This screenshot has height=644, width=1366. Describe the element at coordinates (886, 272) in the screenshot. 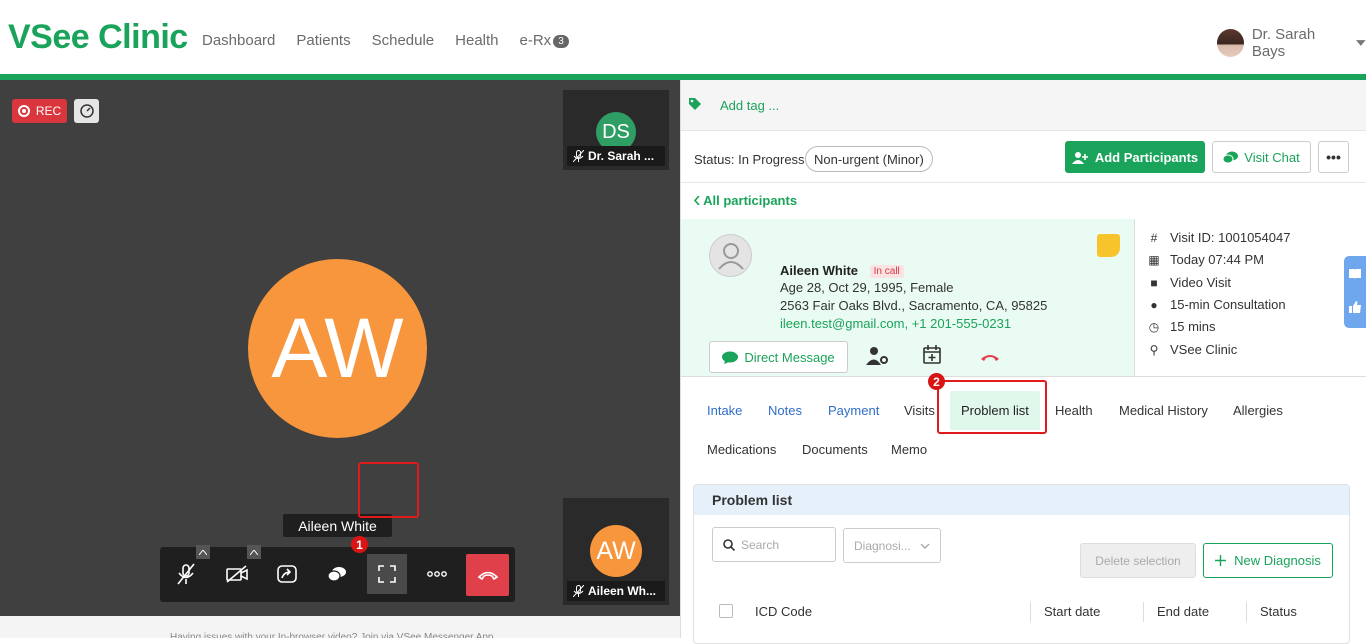

I see `in-call-badge: In call` at that location.